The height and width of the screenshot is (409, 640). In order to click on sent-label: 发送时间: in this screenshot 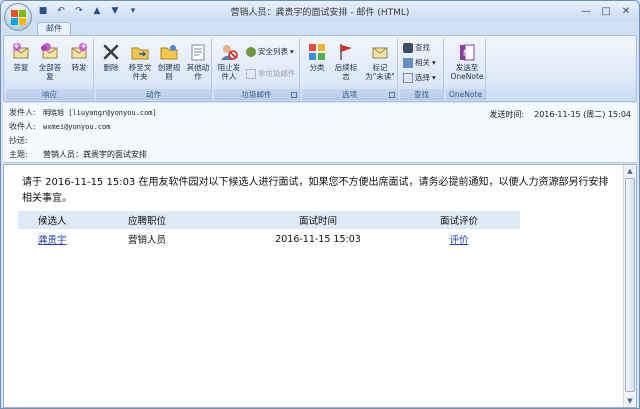, I will do `click(507, 114)`.